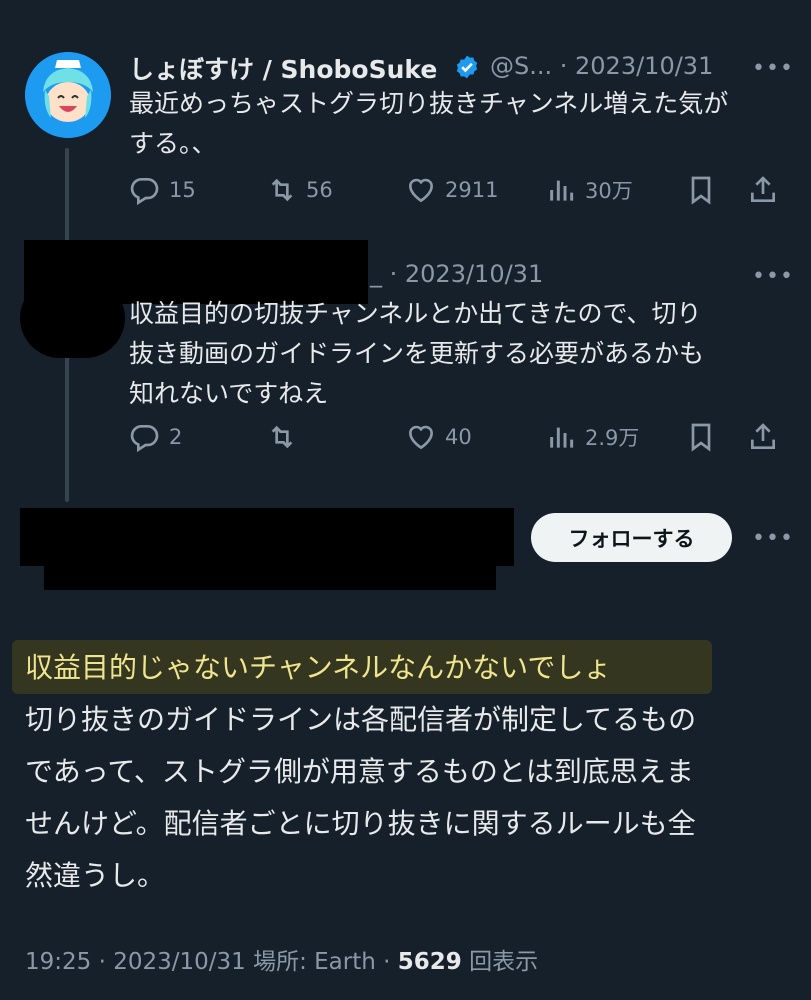  I want to click on view-count: 5629, so click(429, 962).